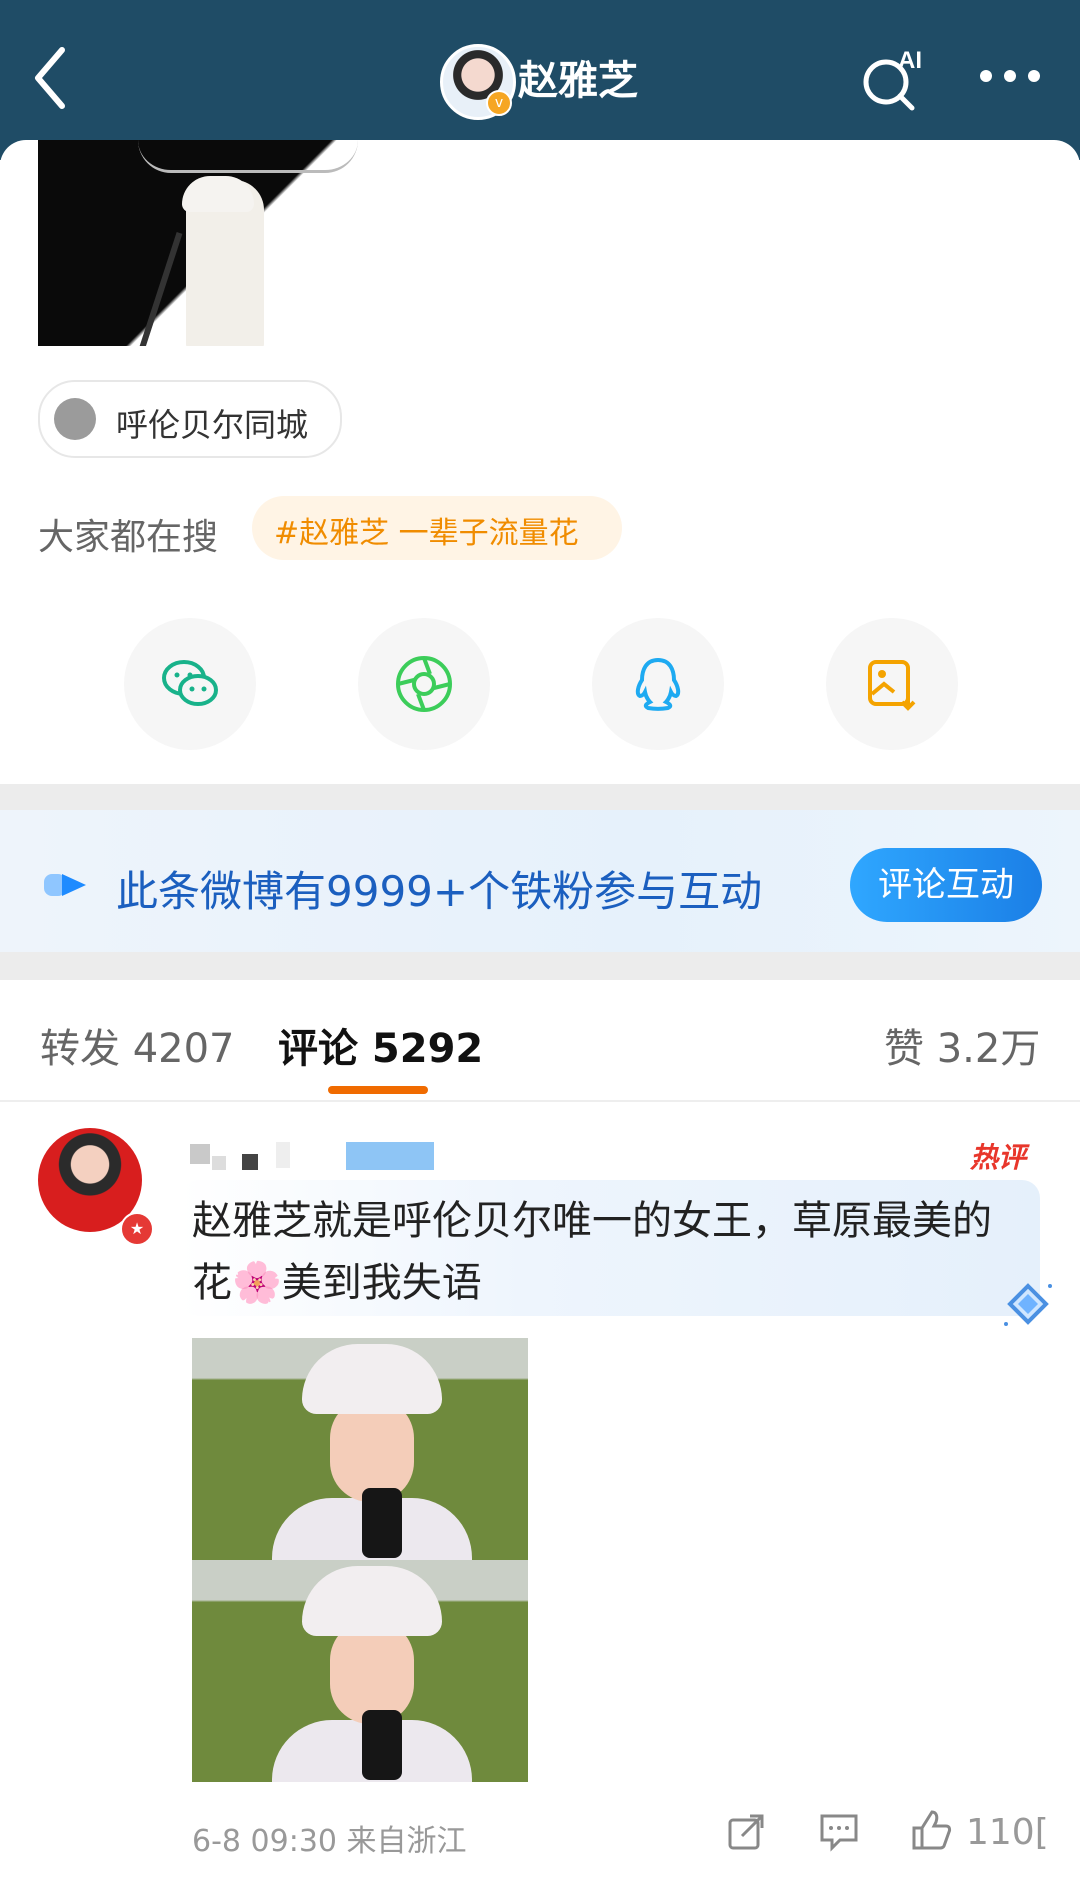  Describe the element at coordinates (380, 1045) in the screenshot. I see `tab-comments: 评论 5292` at that location.